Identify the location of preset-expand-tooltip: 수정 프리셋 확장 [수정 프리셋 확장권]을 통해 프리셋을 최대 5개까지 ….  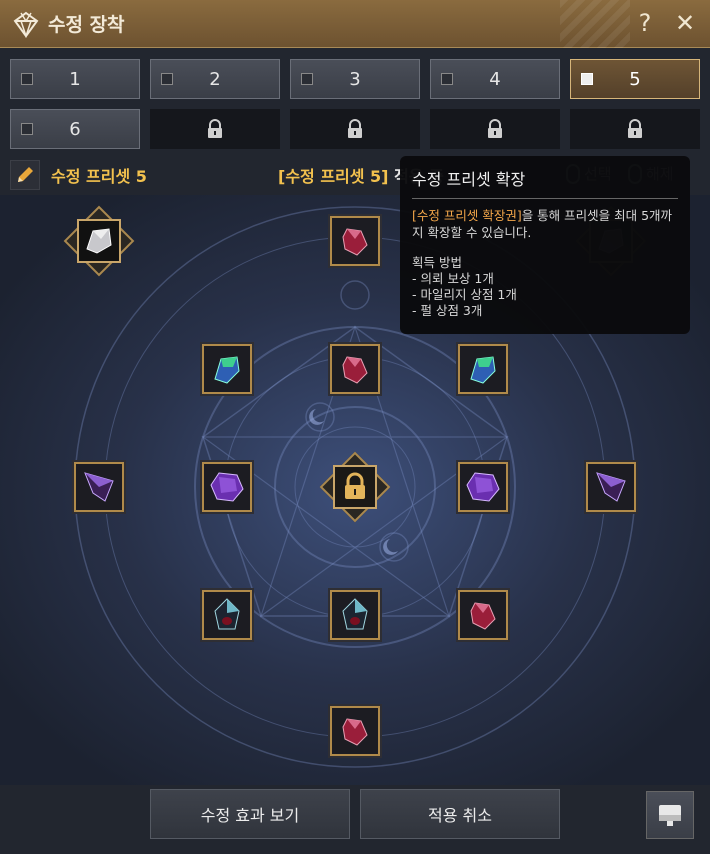
(545, 245).